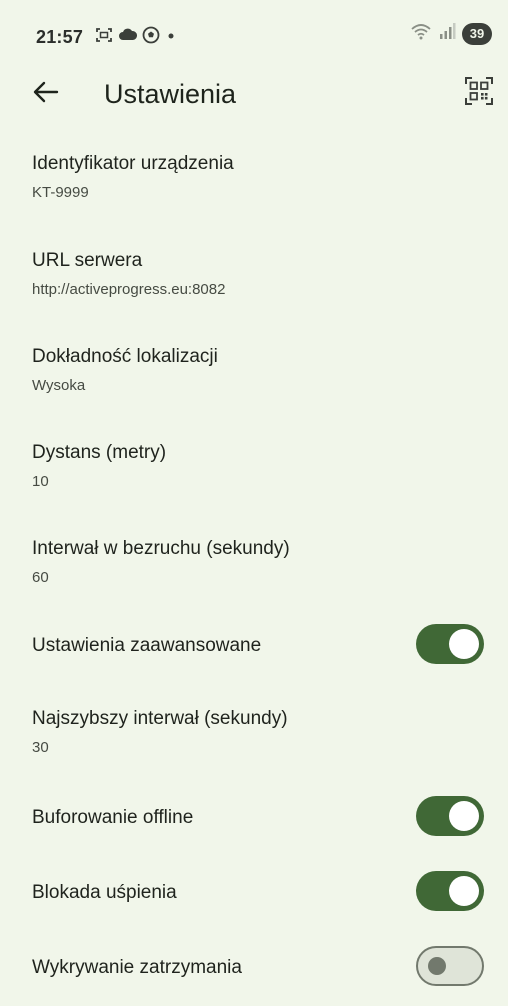  What do you see at coordinates (254, 893) in the screenshot?
I see `setting-wake-lock: Blokada uśpienia` at bounding box center [254, 893].